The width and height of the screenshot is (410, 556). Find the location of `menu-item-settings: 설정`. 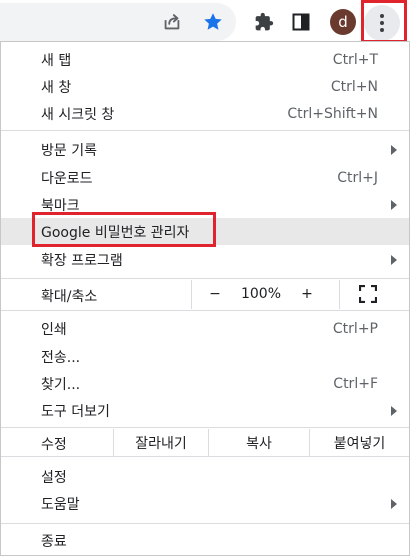

menu-item-settings: 설정 is located at coordinates (205, 476).